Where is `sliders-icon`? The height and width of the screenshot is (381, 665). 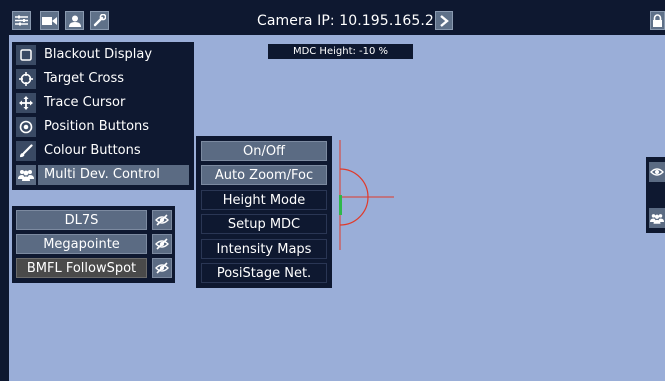 sliders-icon is located at coordinates (21, 20).